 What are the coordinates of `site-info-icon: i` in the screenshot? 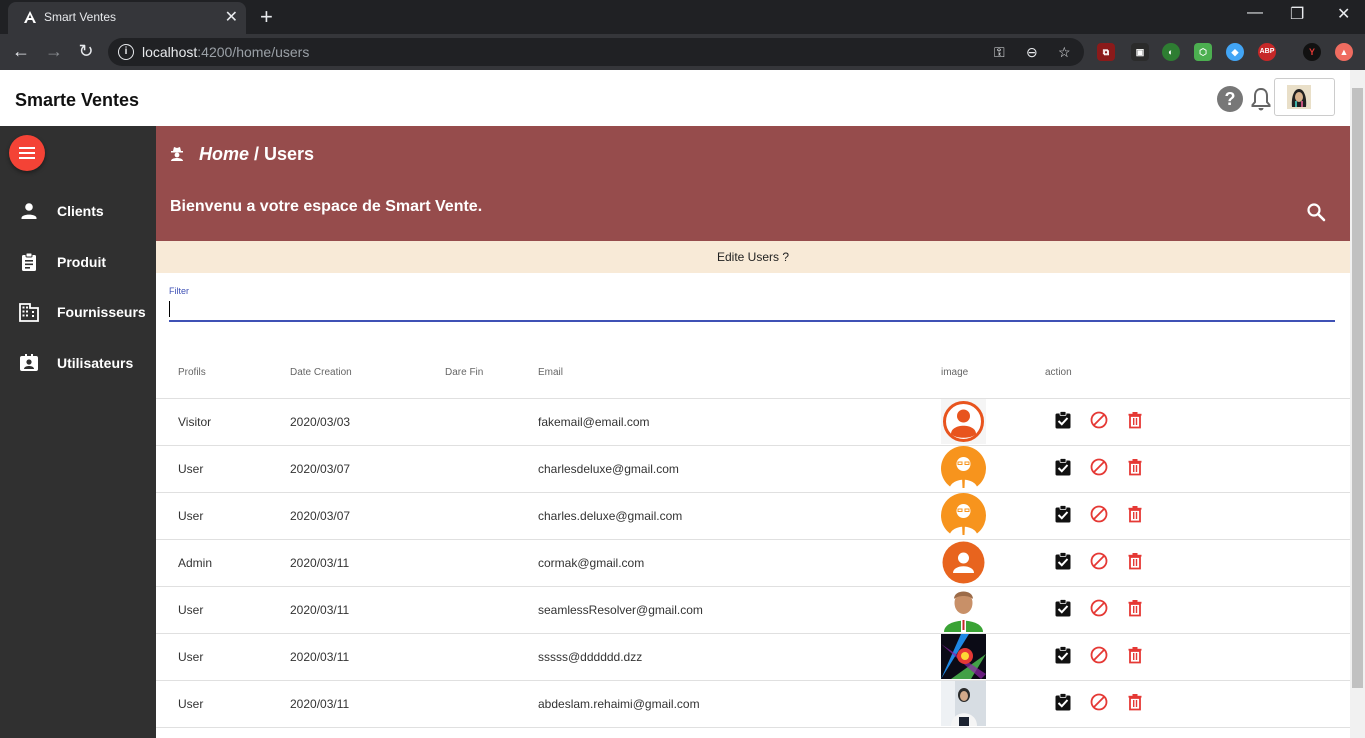 It's located at (126, 52).